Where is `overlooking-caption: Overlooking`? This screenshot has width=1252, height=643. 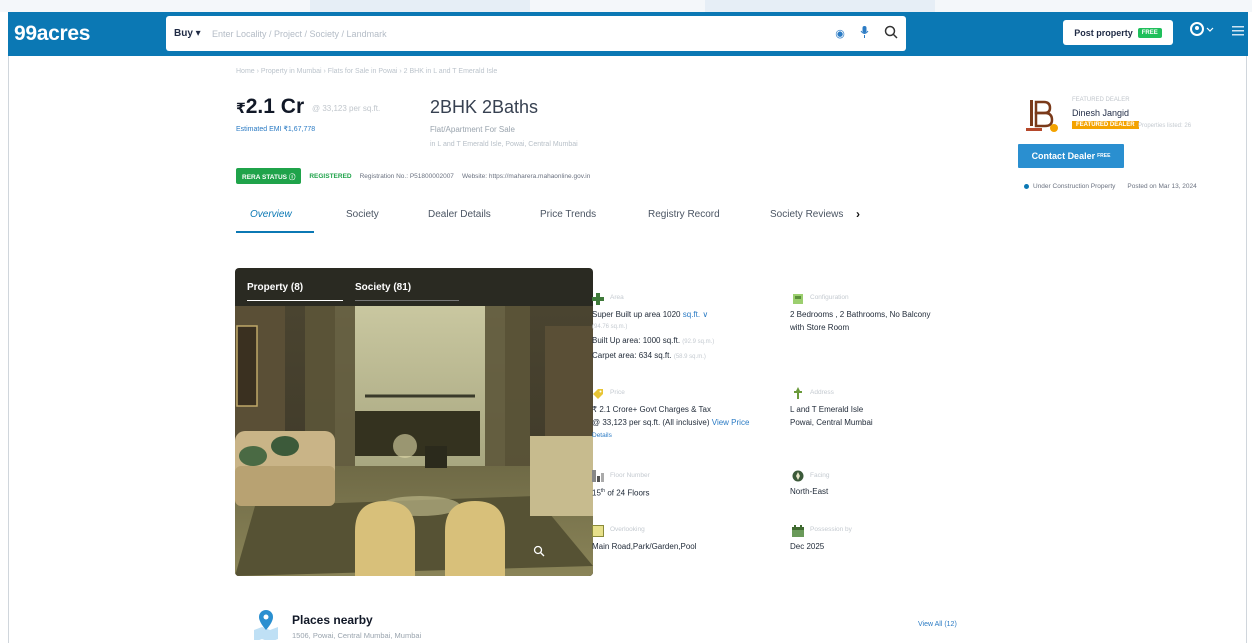
overlooking-caption: Overlooking is located at coordinates (627, 529).